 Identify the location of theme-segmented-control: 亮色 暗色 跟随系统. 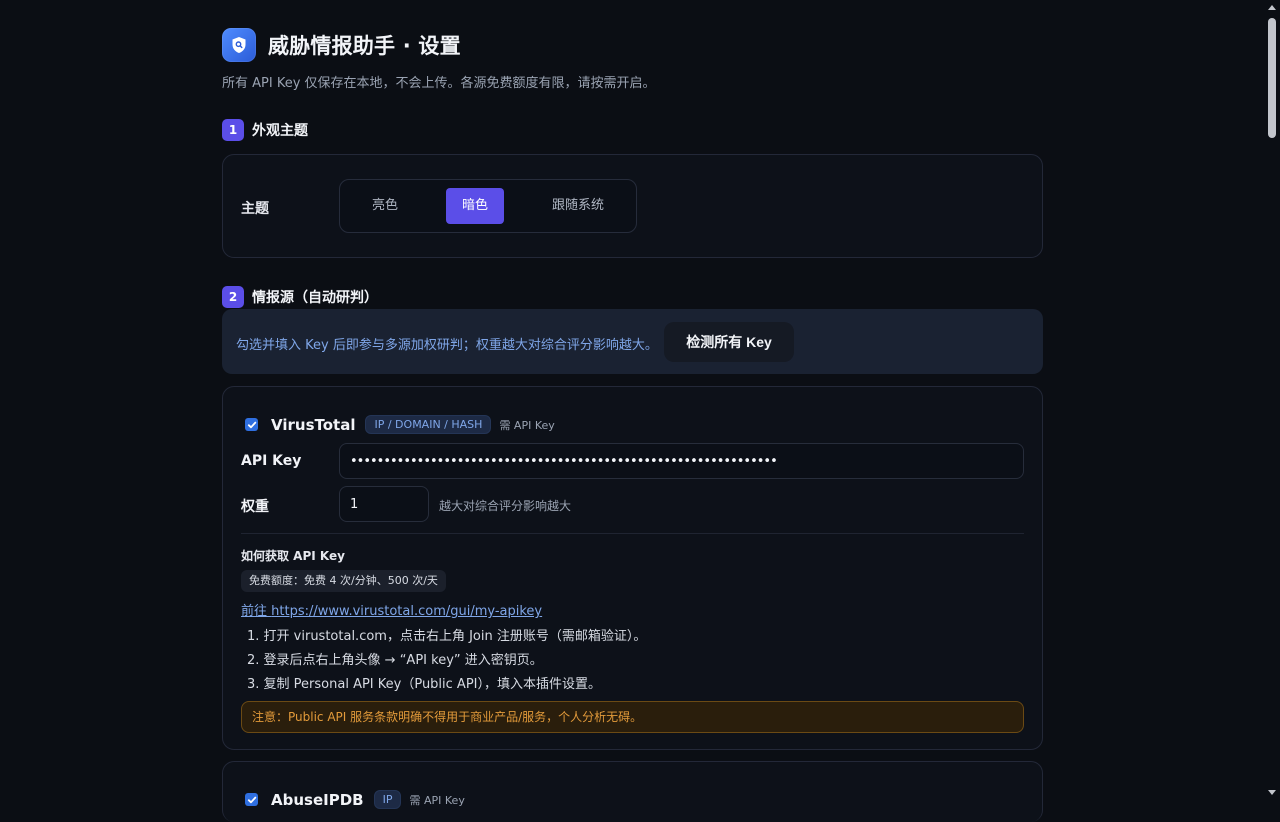
(488, 206).